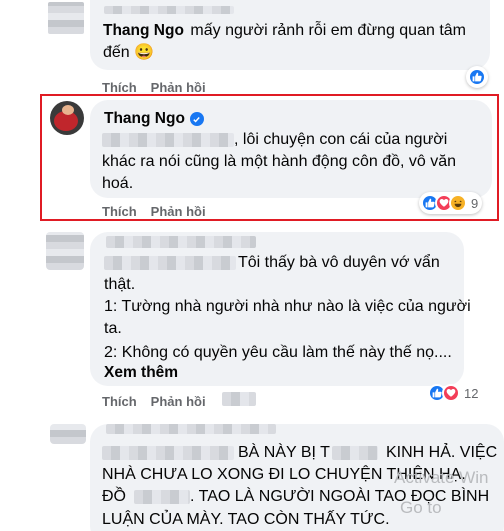 This screenshot has width=504, height=531. What do you see at coordinates (196, 119) in the screenshot?
I see `verified-badge-icon` at bounding box center [196, 119].